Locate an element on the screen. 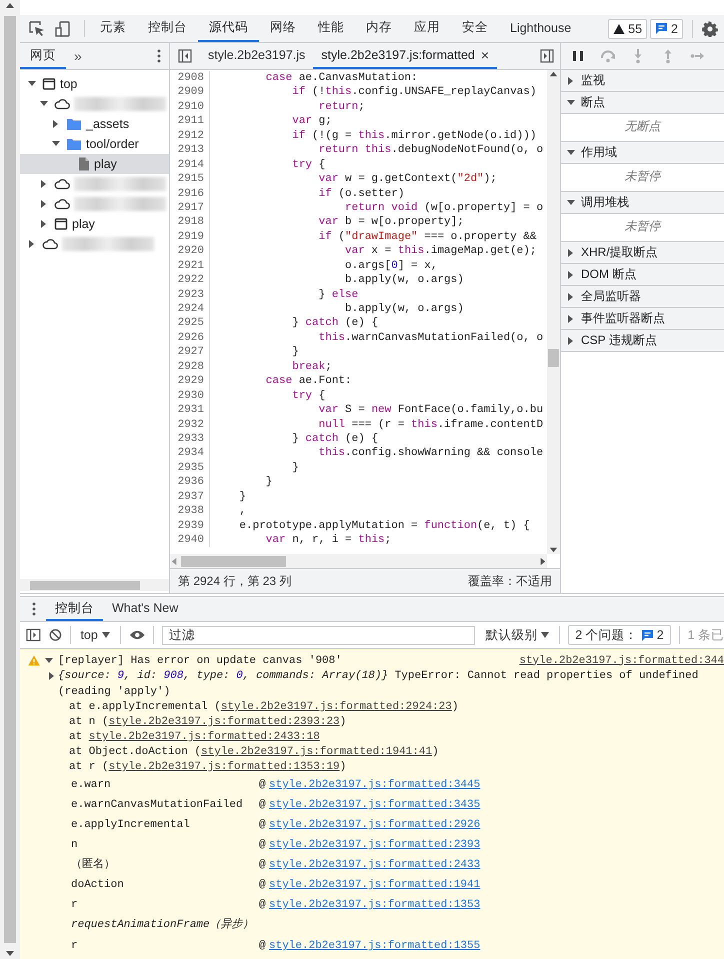  code-line: var S = new FontFace(o.family,o.bu is located at coordinates (431, 410).